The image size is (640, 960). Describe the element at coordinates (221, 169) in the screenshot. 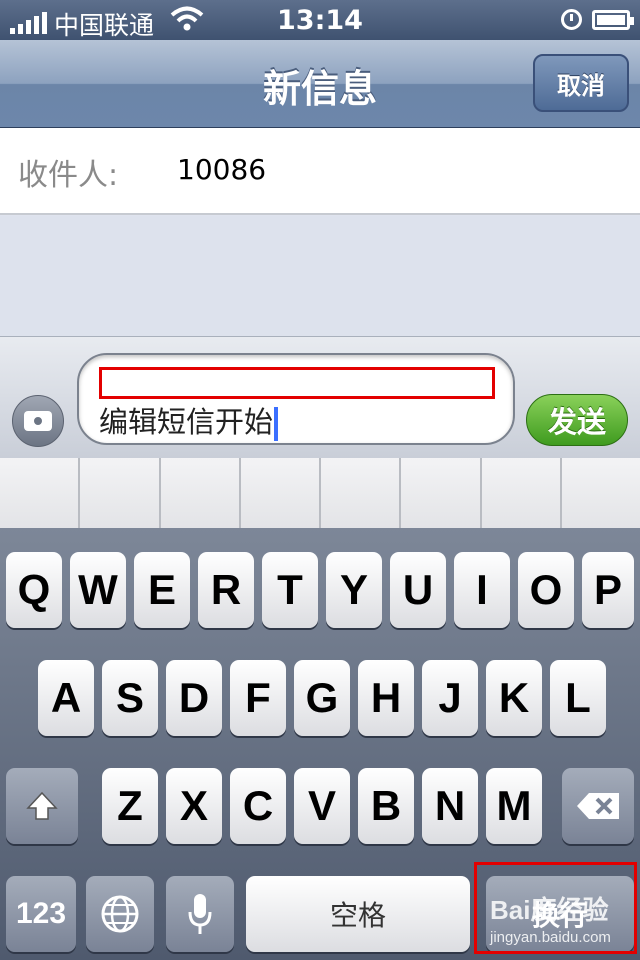

I see `recipient-field: 10086` at that location.